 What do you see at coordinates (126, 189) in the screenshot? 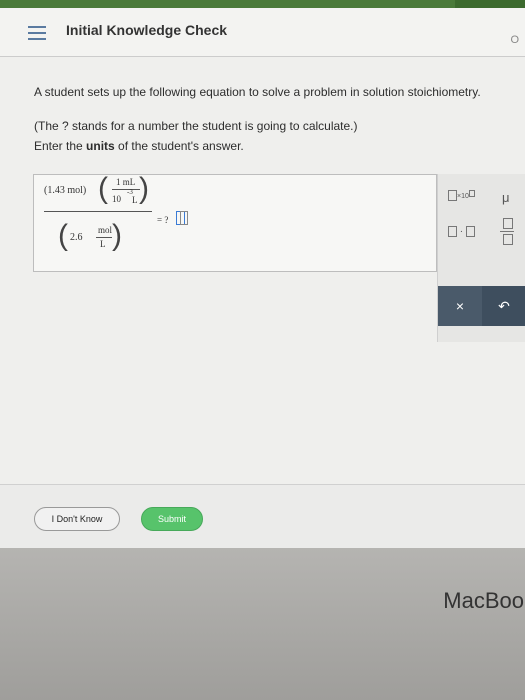
I see `inner-fraction-line` at bounding box center [126, 189].